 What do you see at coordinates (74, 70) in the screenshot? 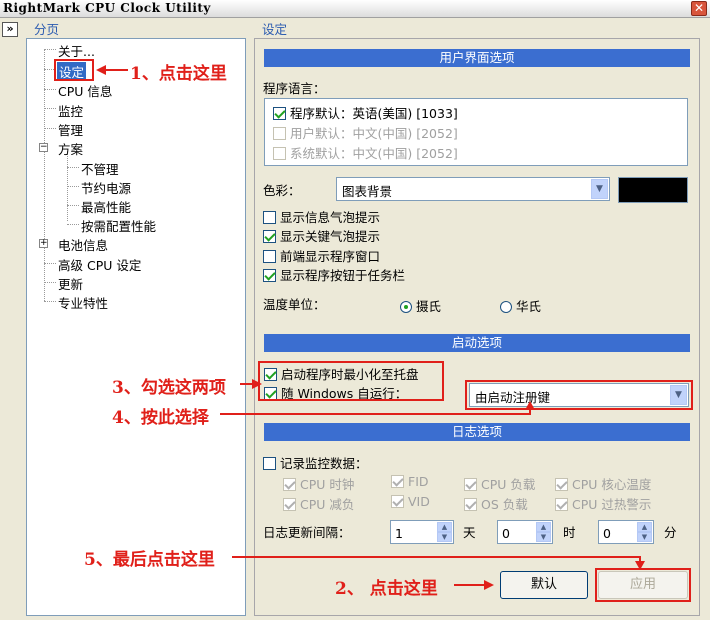
I see `highlight-settings` at bounding box center [74, 70].